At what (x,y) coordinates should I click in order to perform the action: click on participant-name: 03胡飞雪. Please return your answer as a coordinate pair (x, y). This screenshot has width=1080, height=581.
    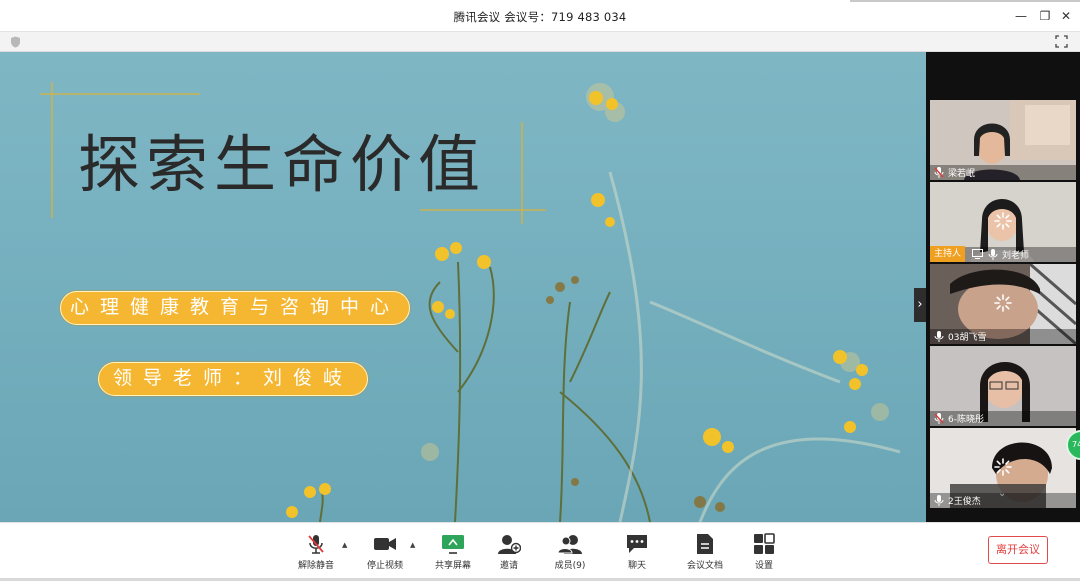
    Looking at the image, I should click on (967, 338).